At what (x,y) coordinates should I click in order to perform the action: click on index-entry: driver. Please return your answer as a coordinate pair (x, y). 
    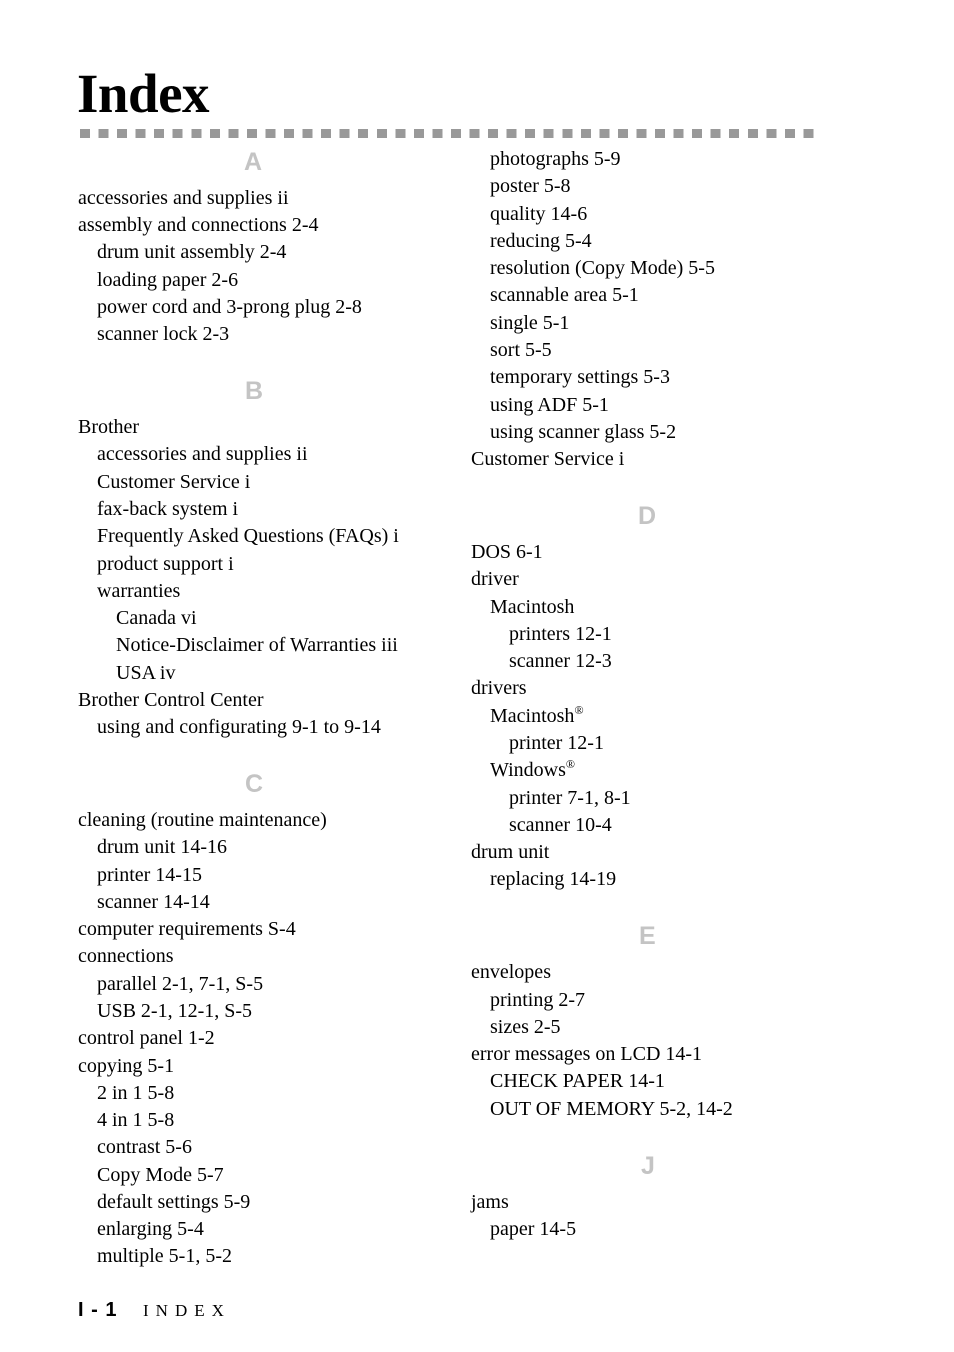
    Looking at the image, I should click on (495, 579).